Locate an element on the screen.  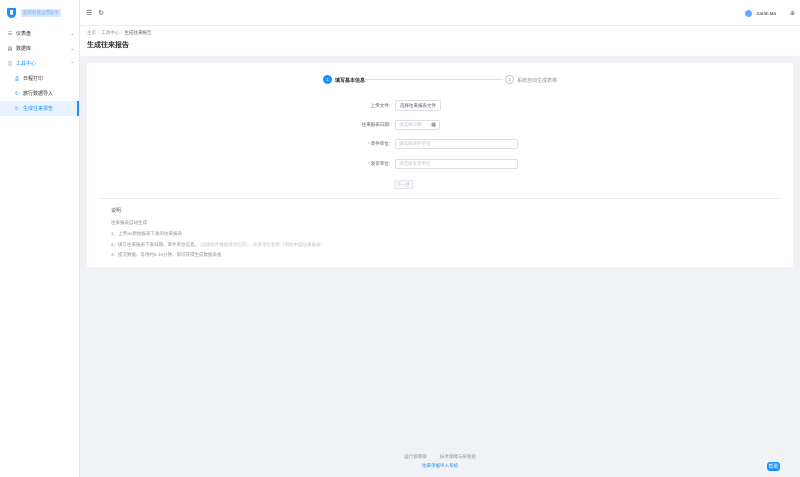
divider is located at coordinates (440, 198).